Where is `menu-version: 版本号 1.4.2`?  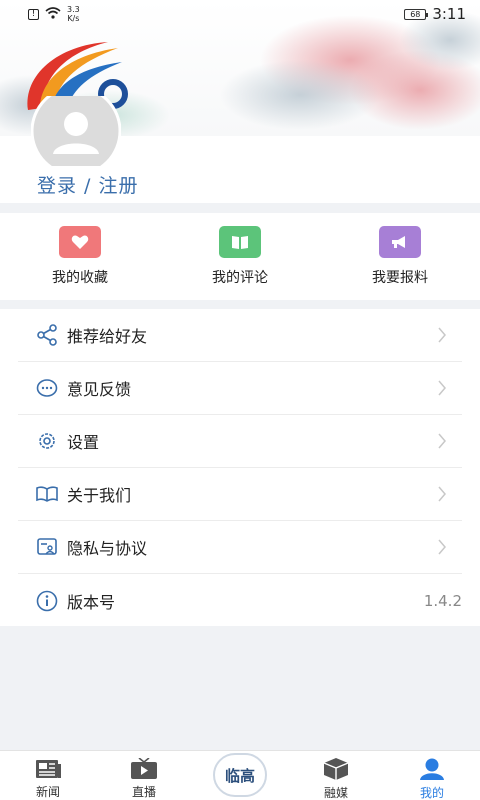 menu-version: 版本号 1.4.2 is located at coordinates (240, 600).